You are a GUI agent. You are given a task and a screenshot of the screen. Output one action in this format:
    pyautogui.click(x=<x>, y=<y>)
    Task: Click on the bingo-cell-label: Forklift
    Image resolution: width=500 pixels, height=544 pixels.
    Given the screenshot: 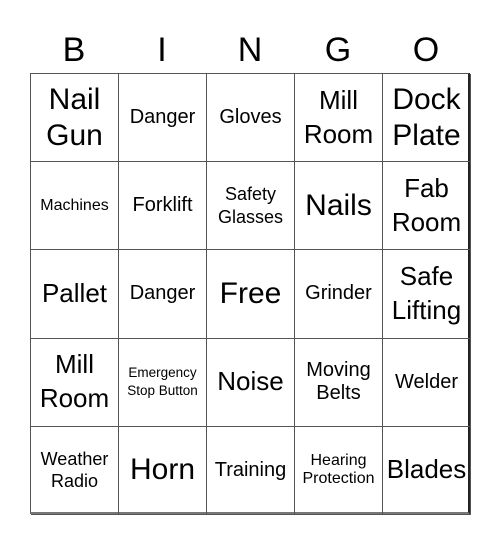 What is the action you would take?
    pyautogui.click(x=162, y=205)
    